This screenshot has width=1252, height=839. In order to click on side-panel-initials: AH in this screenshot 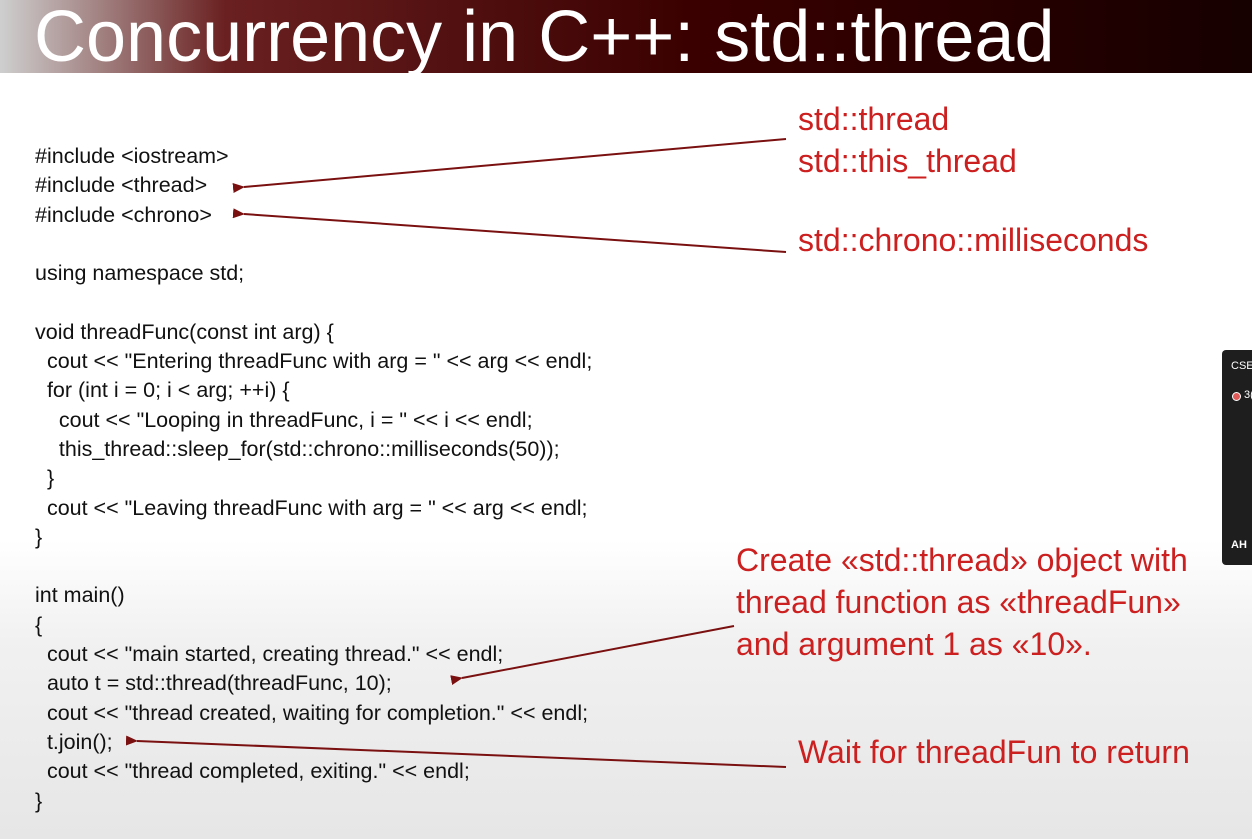, I will do `click(1239, 545)`.